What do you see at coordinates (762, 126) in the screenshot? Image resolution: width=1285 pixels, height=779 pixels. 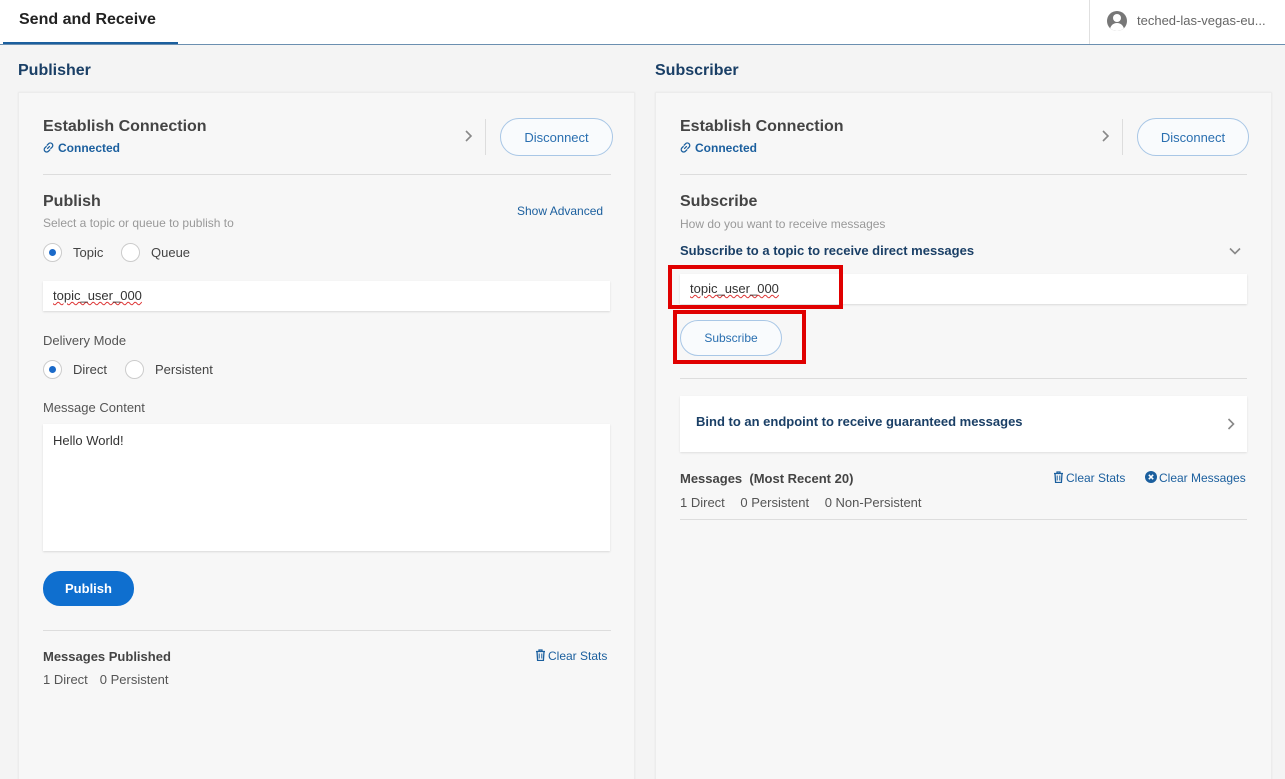 I see `subscriber-connection-title: Establish Connection` at bounding box center [762, 126].